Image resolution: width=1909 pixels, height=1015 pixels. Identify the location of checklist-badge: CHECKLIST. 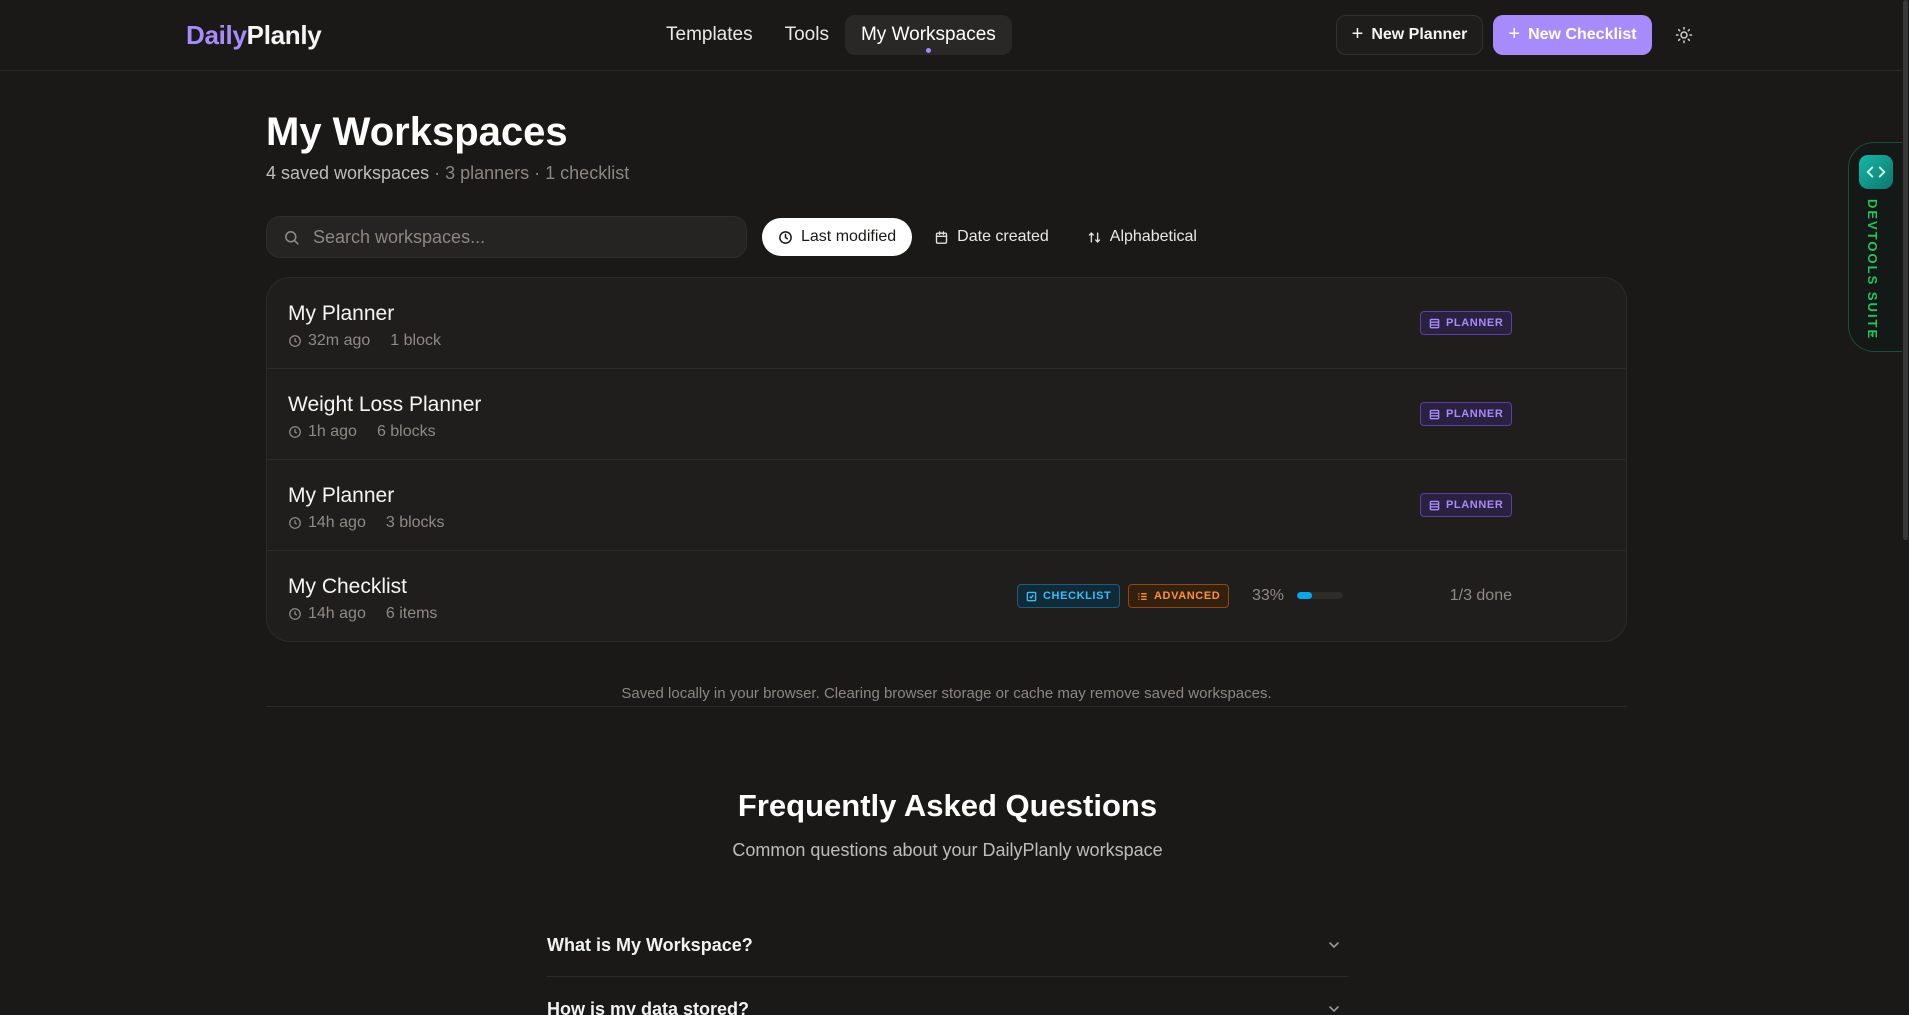
(1069, 596).